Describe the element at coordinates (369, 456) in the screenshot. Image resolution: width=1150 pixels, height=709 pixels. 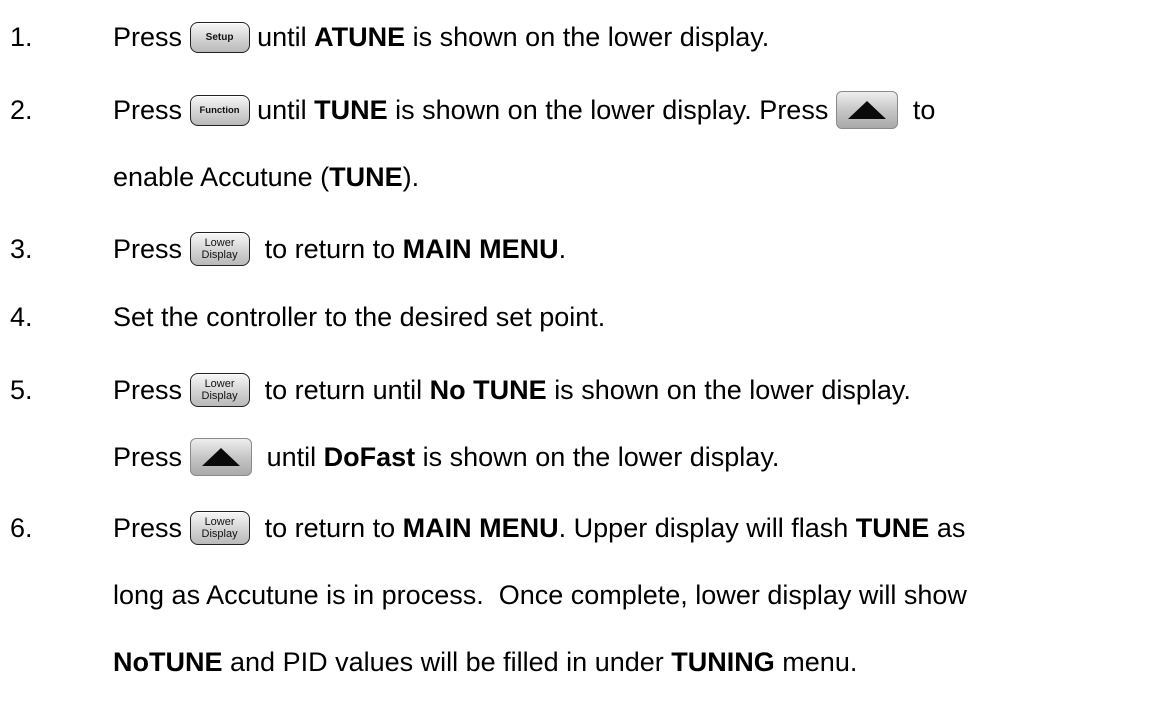
I see `display-code: DoFast` at that location.